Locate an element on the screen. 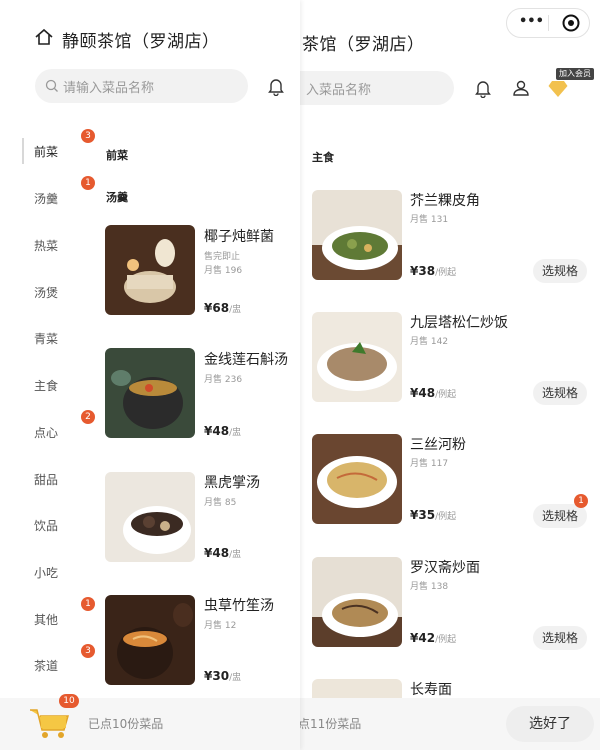 Image resolution: width=600 pixels, height=750 pixels. section-title: 前菜 is located at coordinates (117, 155).